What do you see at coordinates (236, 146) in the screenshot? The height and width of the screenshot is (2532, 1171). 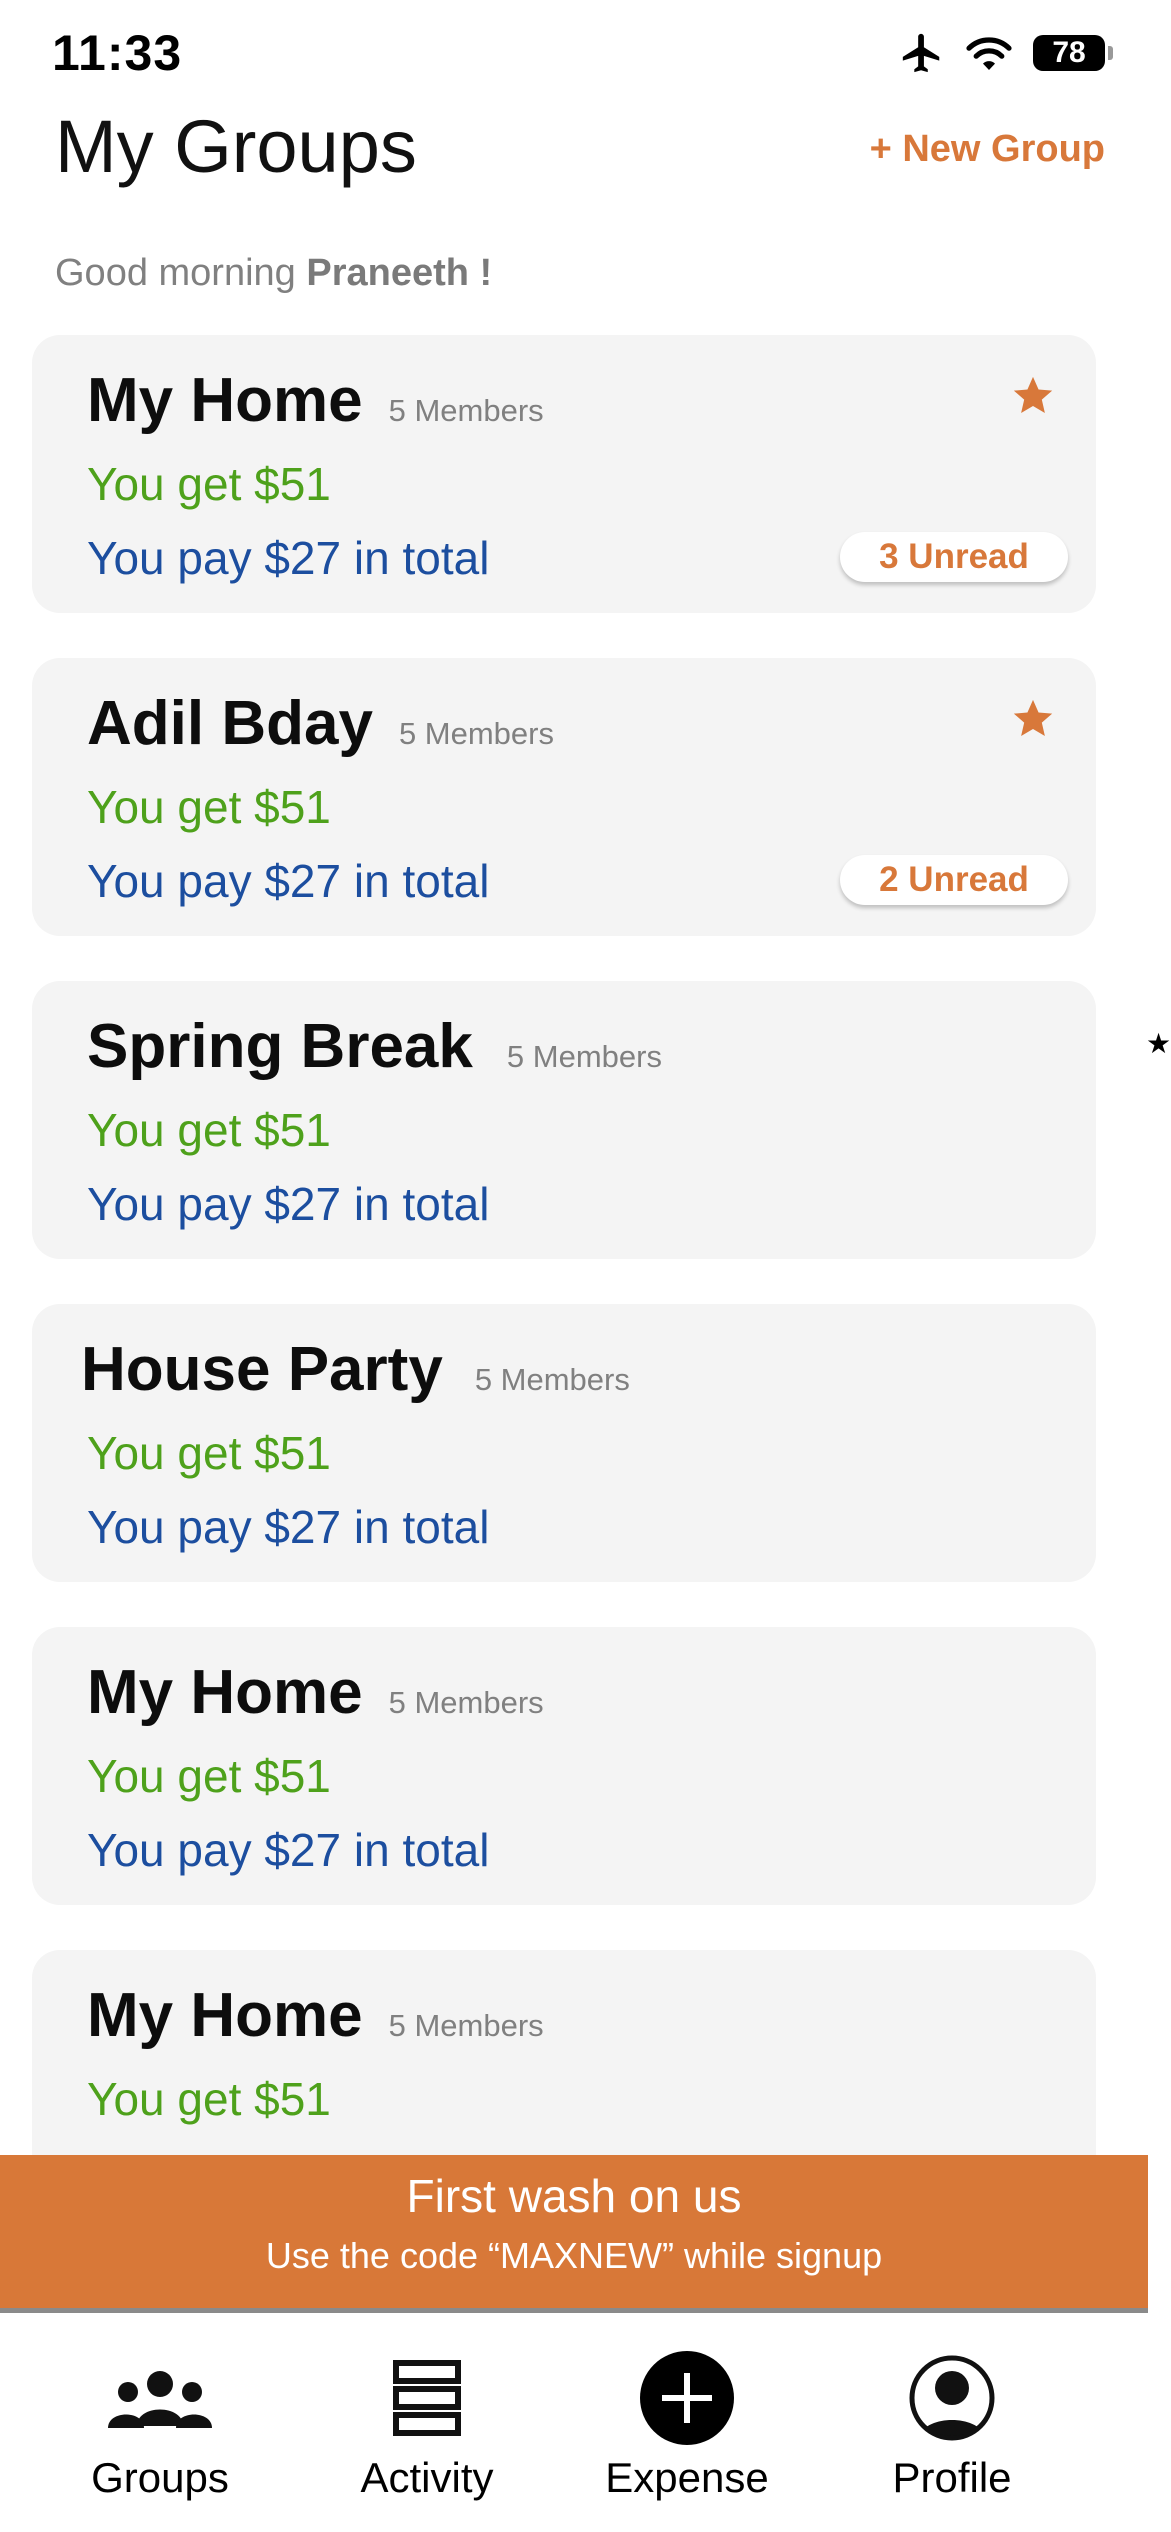 I see `page-title: My Groups` at bounding box center [236, 146].